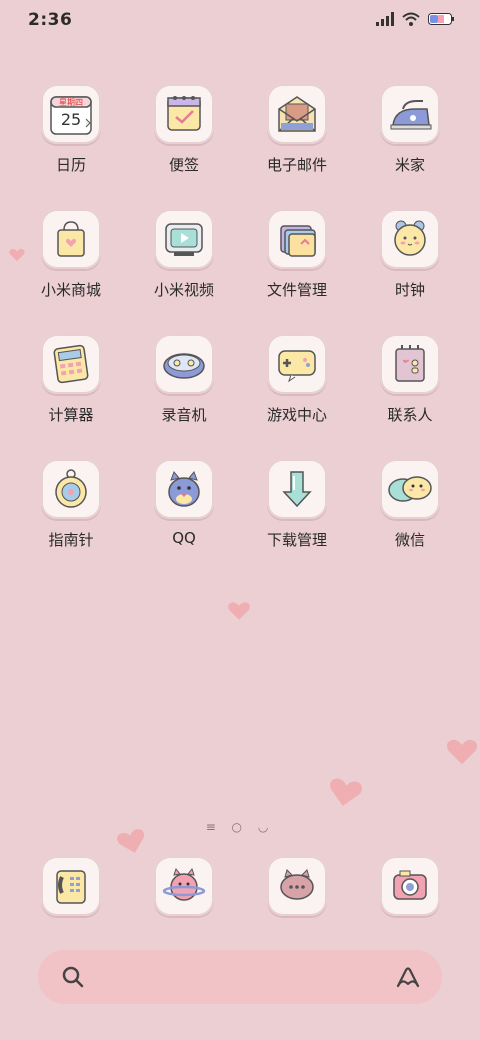  What do you see at coordinates (71, 364) in the screenshot?
I see `calculator-icon` at bounding box center [71, 364].